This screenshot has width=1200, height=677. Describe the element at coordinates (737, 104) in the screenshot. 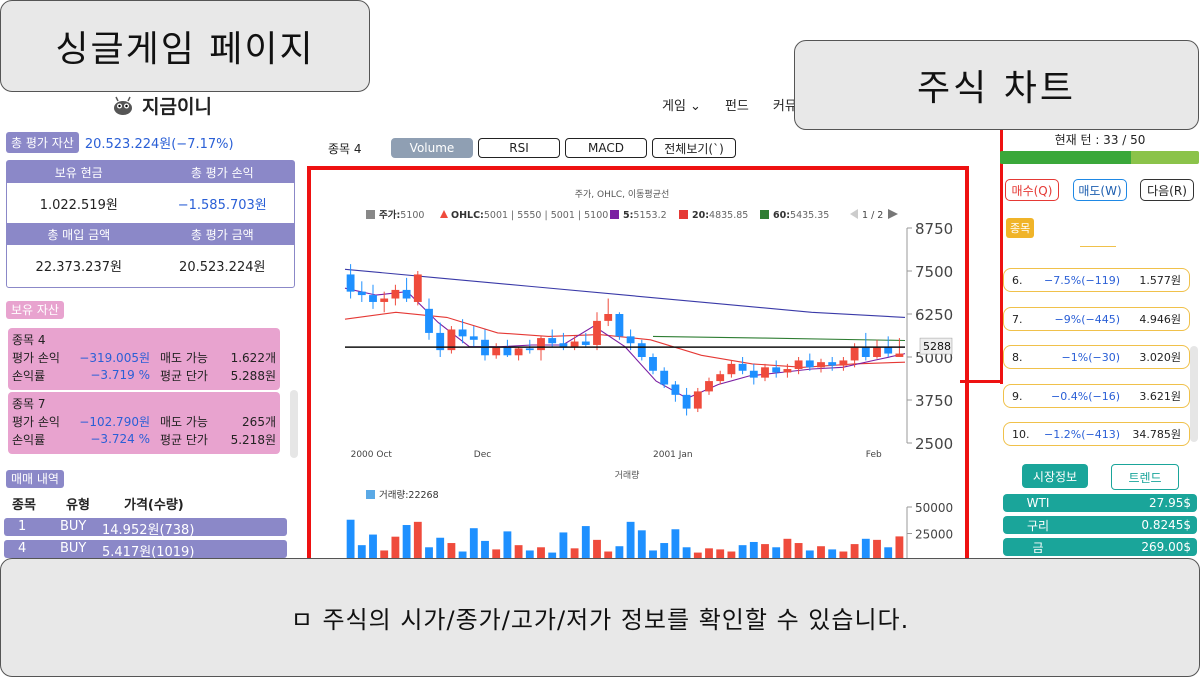

I see `nav-link-fund: 펀드` at that location.